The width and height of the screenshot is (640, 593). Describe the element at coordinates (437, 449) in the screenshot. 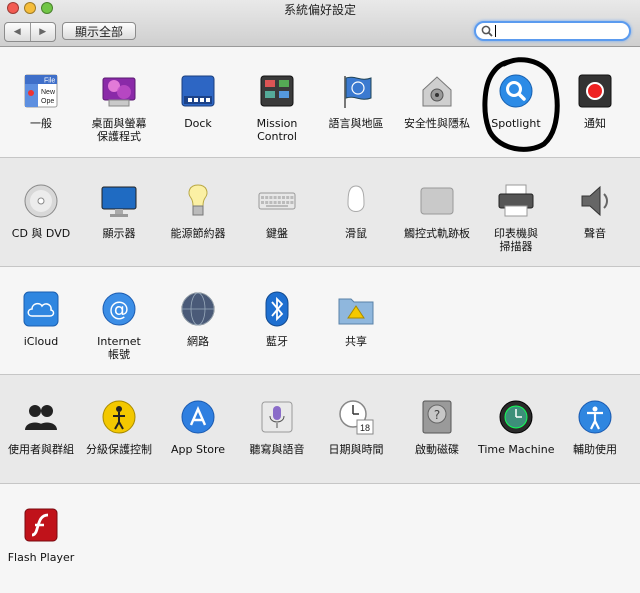

I see `pane-label: 啟動磁碟` at that location.